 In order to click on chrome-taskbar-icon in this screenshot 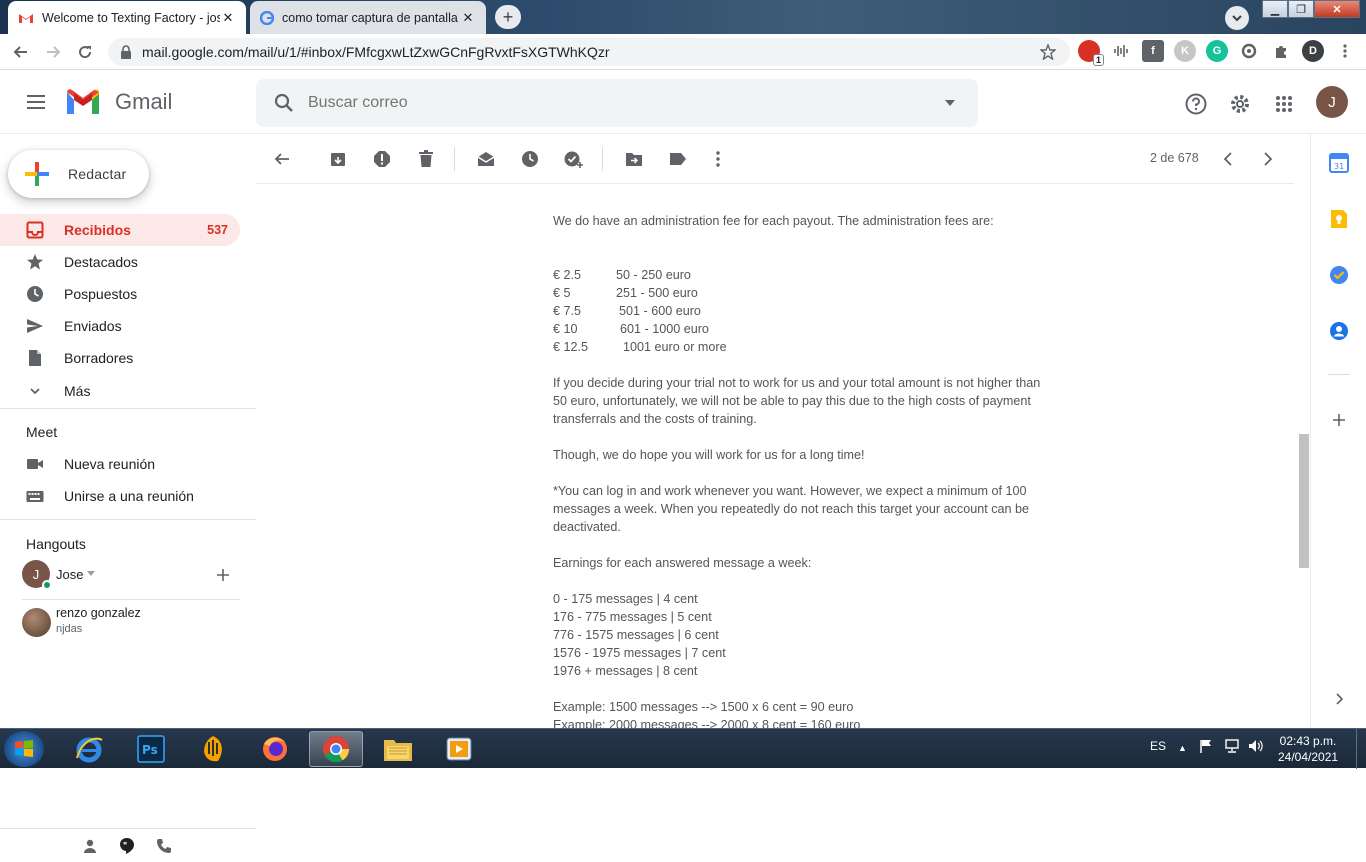, I will do `click(336, 749)`.